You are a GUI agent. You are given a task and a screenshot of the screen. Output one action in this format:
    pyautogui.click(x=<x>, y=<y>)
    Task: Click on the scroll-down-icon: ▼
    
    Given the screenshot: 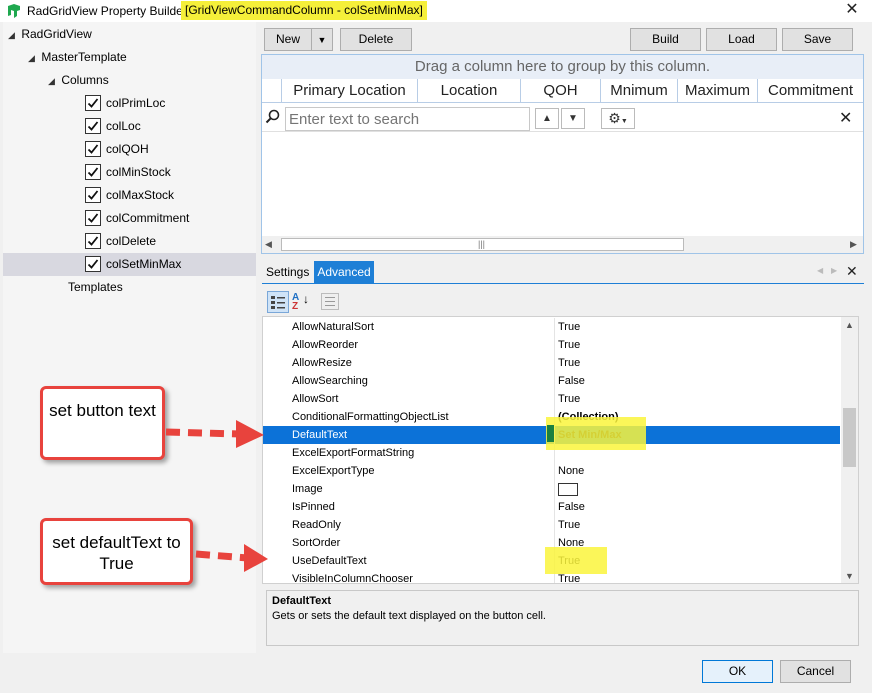 What is the action you would take?
    pyautogui.click(x=849, y=576)
    